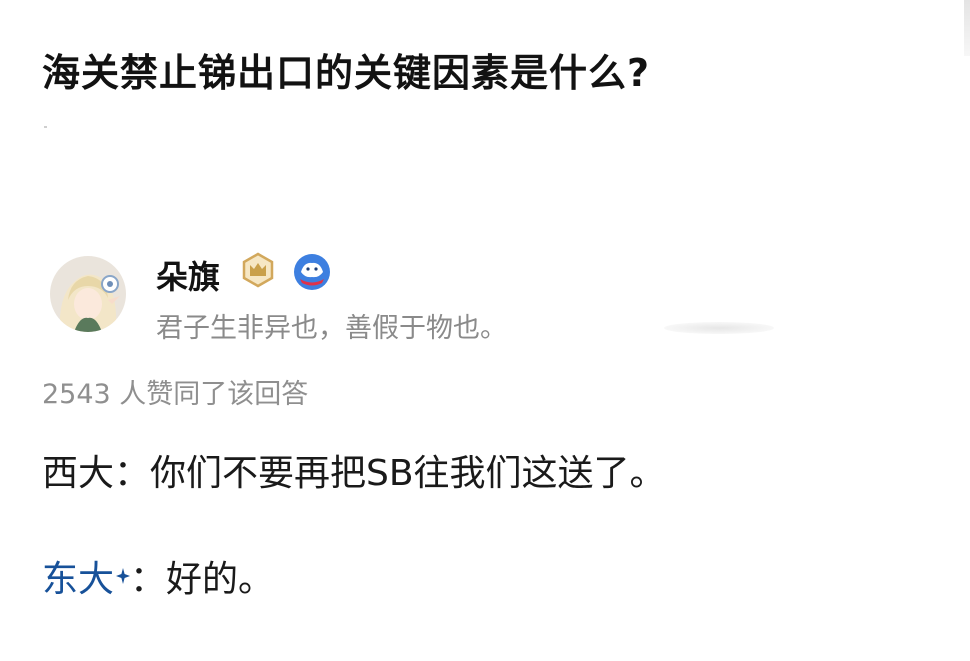 The height and width of the screenshot is (661, 970). I want to click on answer-paragraph-1: 西大：你们不要再把SB往我们这送了。, so click(354, 473).